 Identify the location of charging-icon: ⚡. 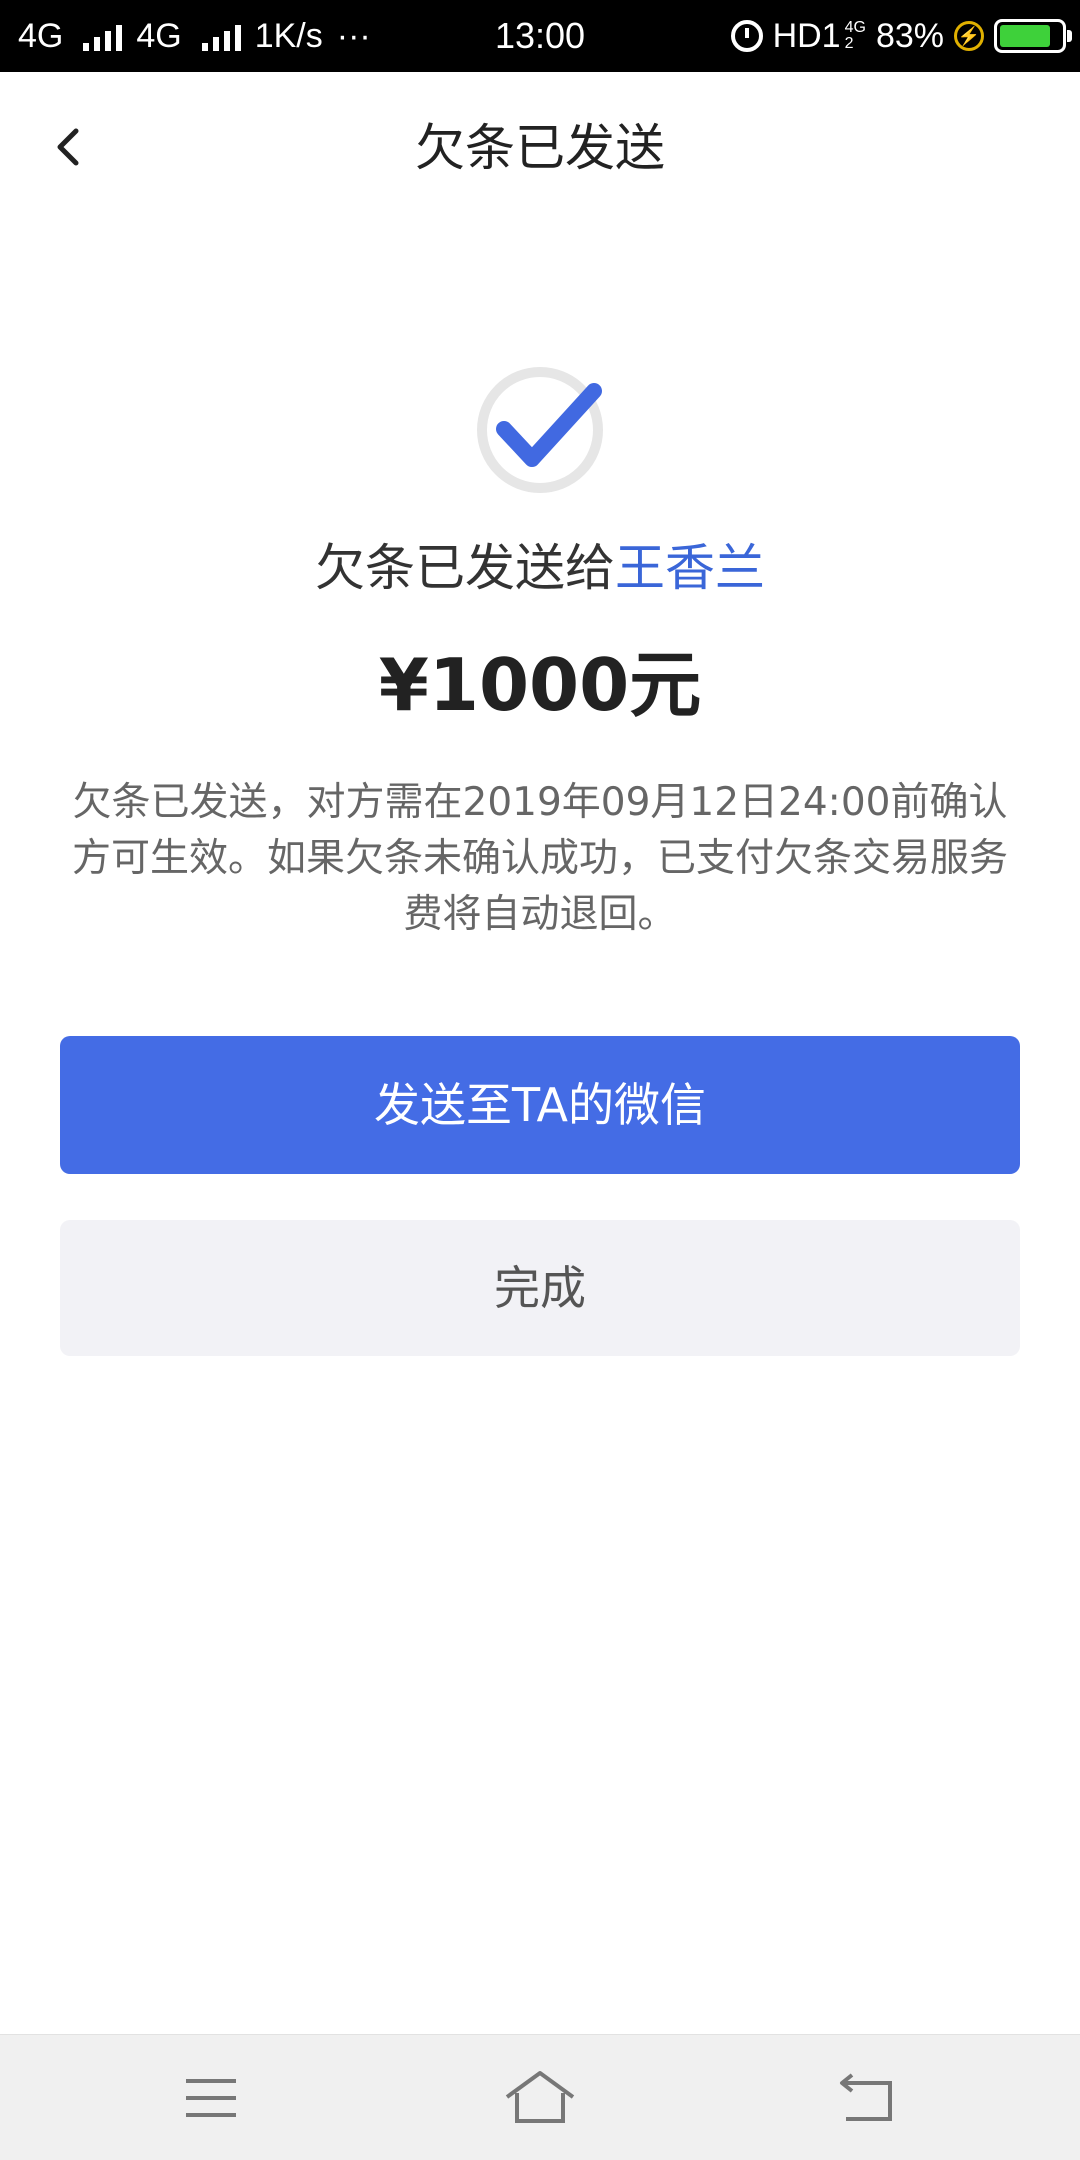
(969, 36).